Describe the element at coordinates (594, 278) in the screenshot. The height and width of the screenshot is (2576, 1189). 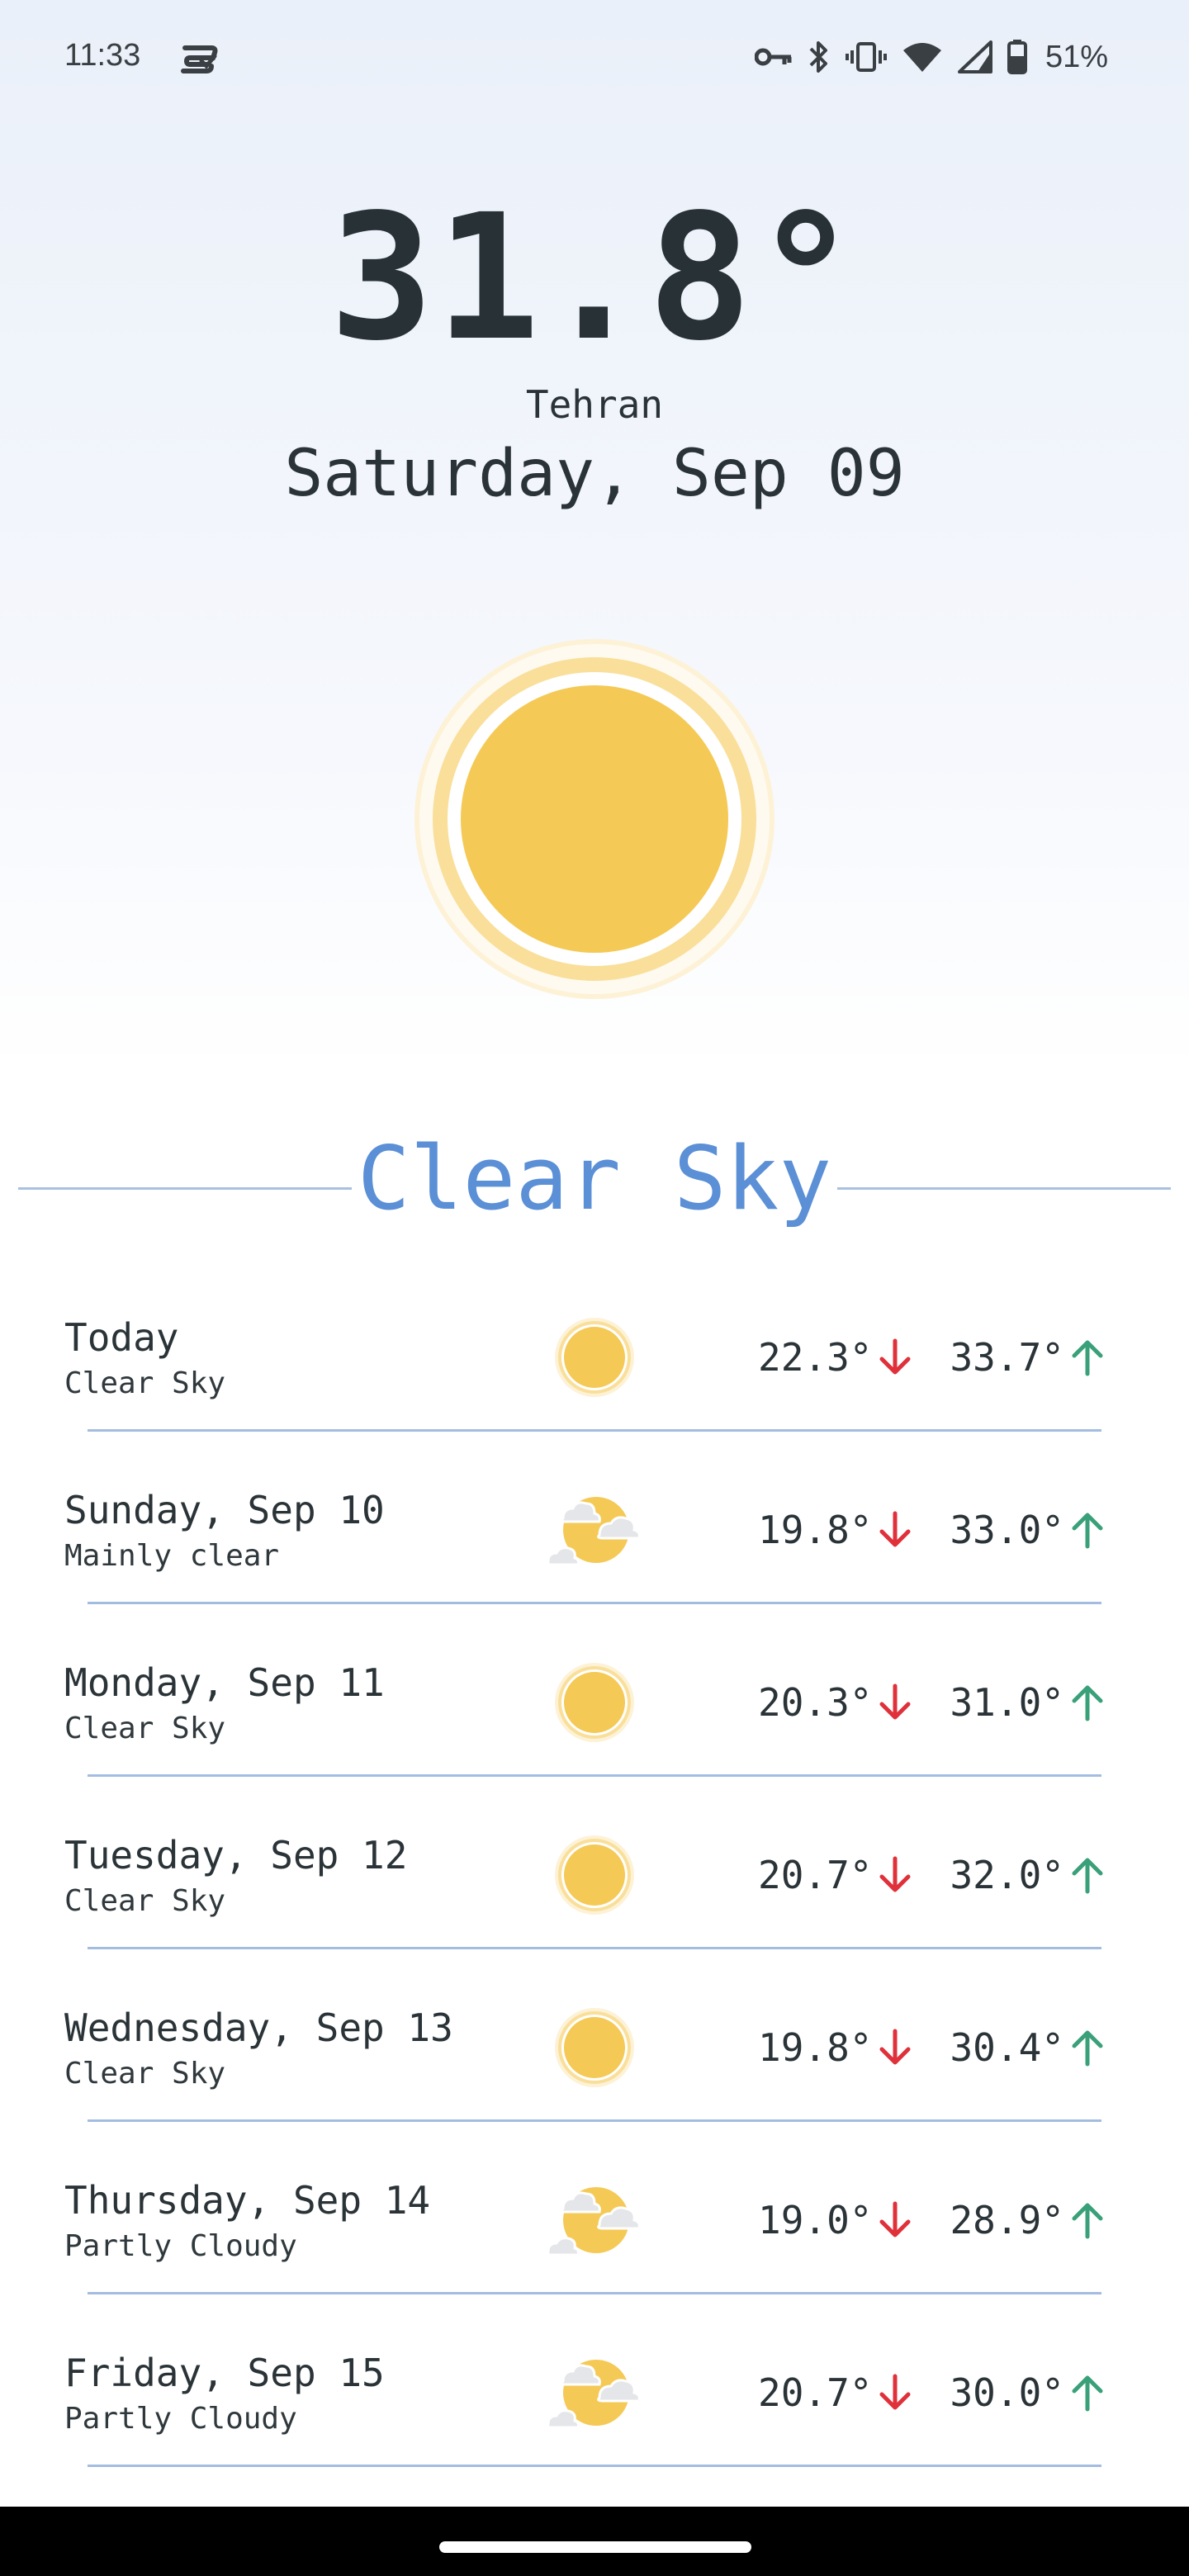
I see `current-temperature: 31.8°` at that location.